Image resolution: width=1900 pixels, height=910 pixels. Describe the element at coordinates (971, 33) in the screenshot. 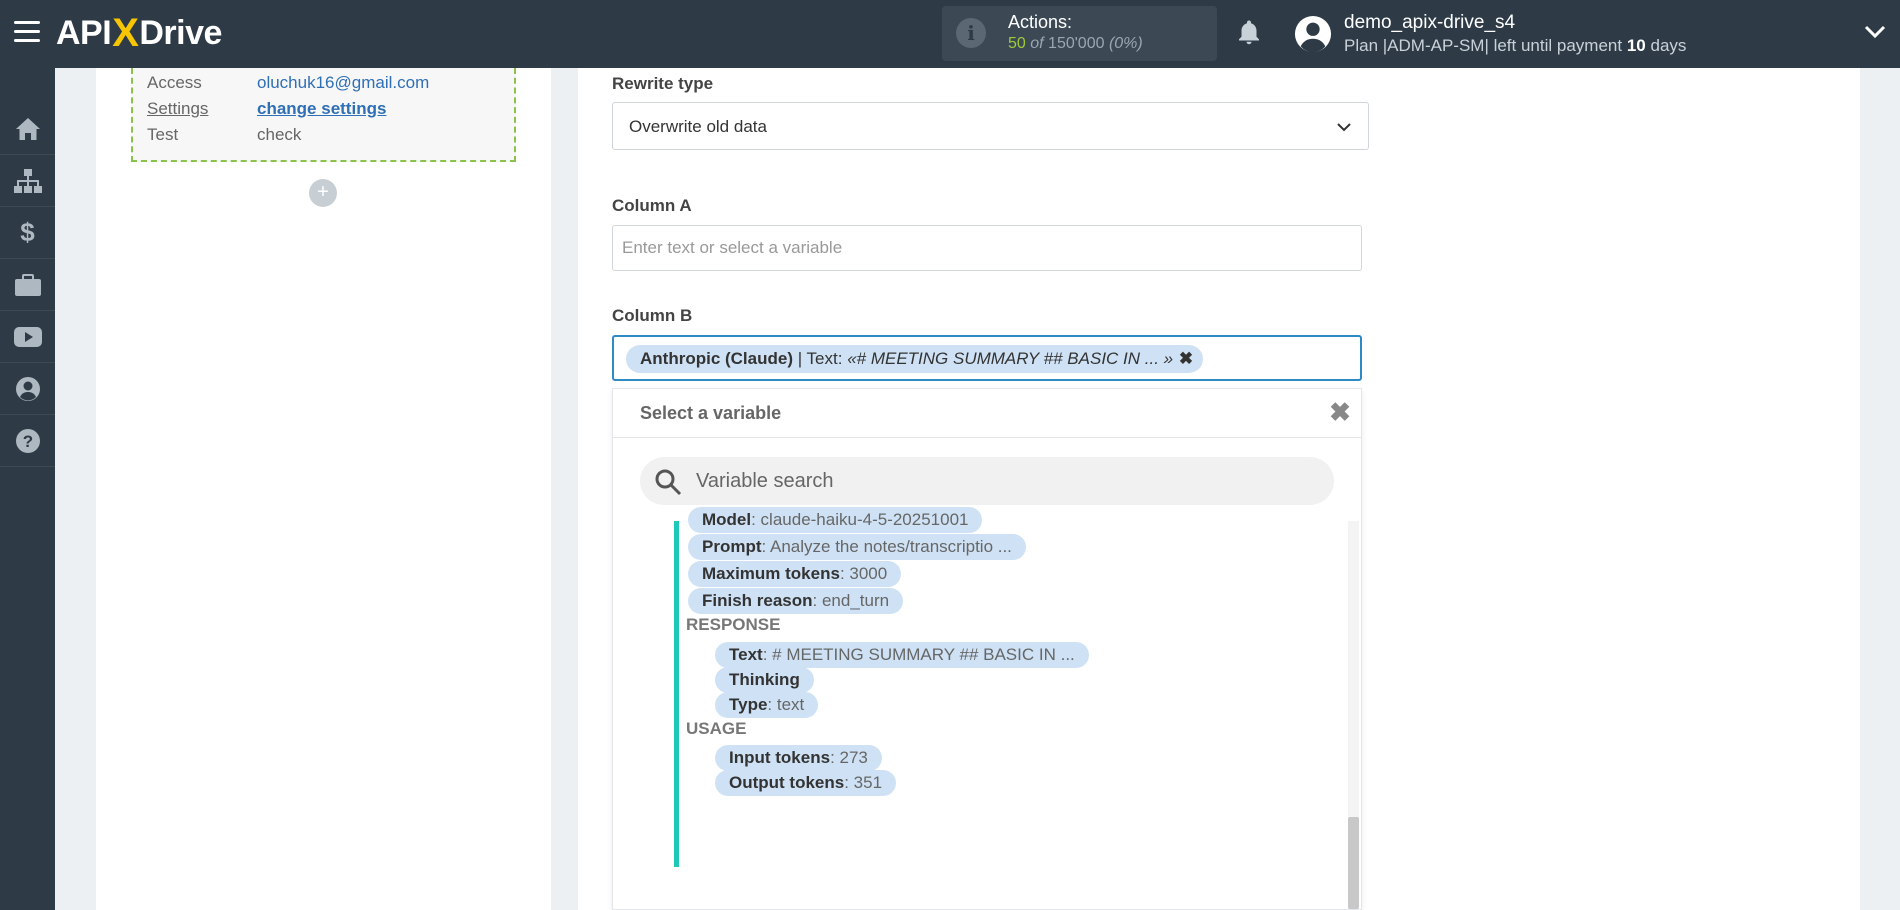

I see `info-icon: i` at that location.